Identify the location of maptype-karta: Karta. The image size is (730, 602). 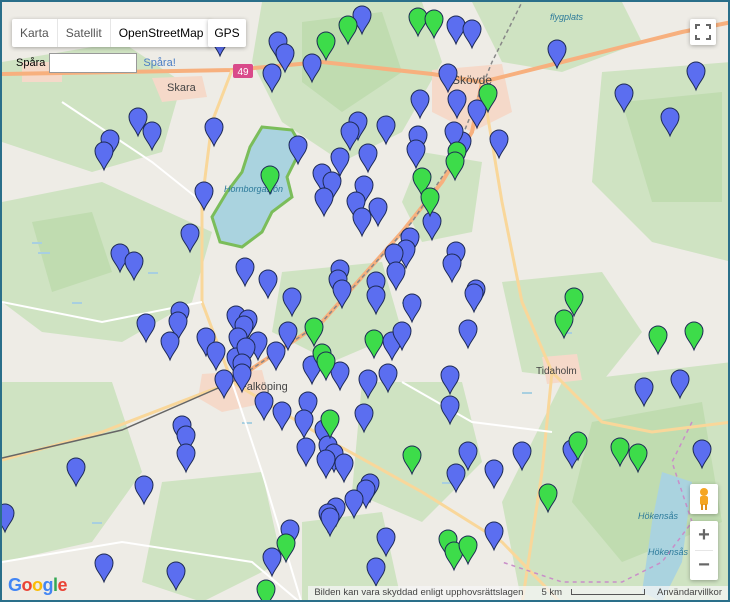
(35, 33).